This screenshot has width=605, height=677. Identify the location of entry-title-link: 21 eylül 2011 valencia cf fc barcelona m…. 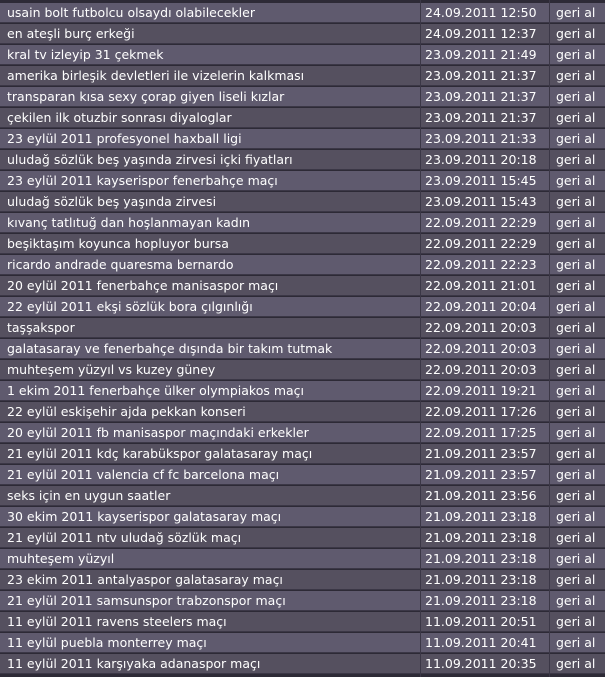
(143, 474).